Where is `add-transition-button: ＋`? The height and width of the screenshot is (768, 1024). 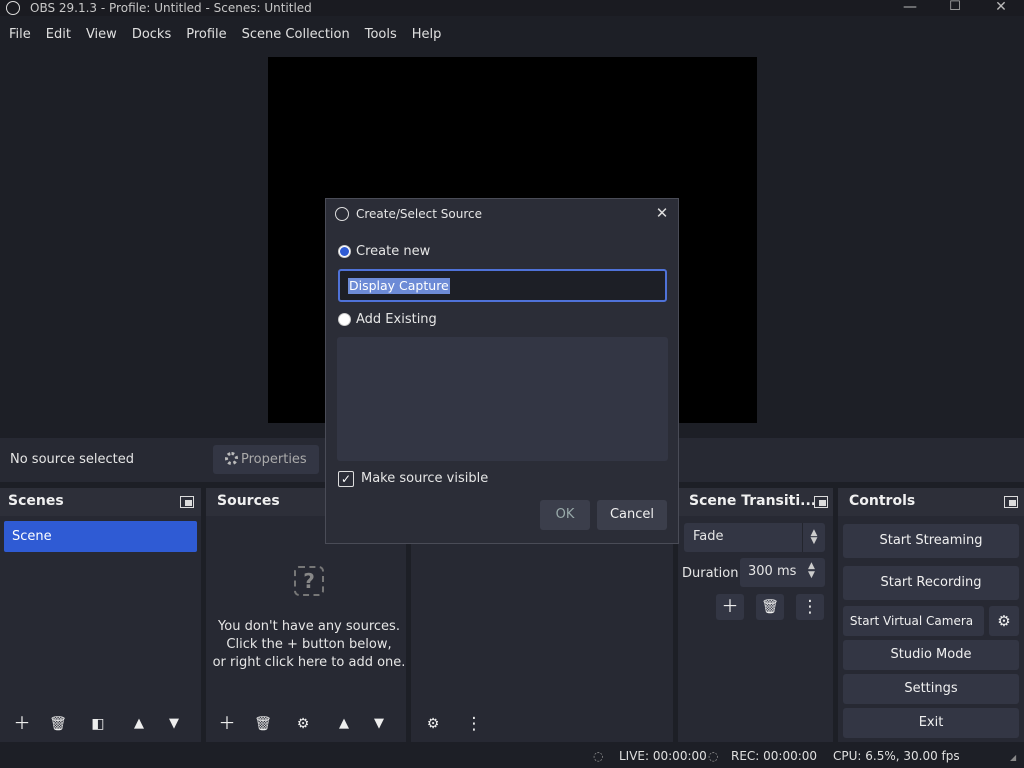
add-transition-button: ＋ is located at coordinates (730, 607).